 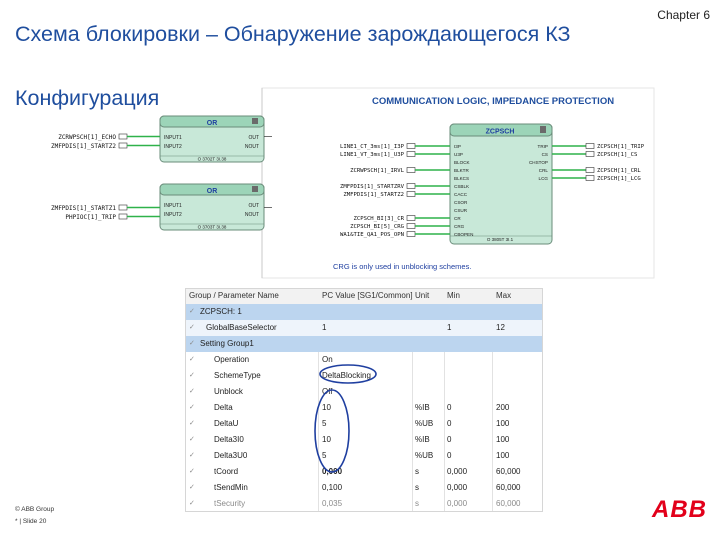 What do you see at coordinates (212, 227) in the screenshot?
I see `svg-text: O 3703T 3I.38` at bounding box center [212, 227].